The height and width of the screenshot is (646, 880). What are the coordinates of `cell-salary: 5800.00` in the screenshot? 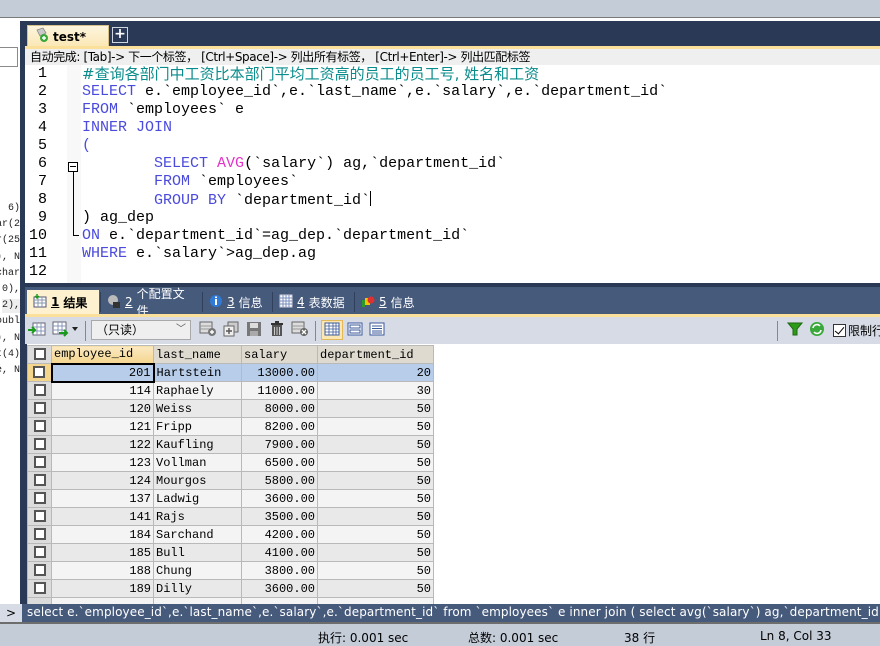 It's located at (279, 480).